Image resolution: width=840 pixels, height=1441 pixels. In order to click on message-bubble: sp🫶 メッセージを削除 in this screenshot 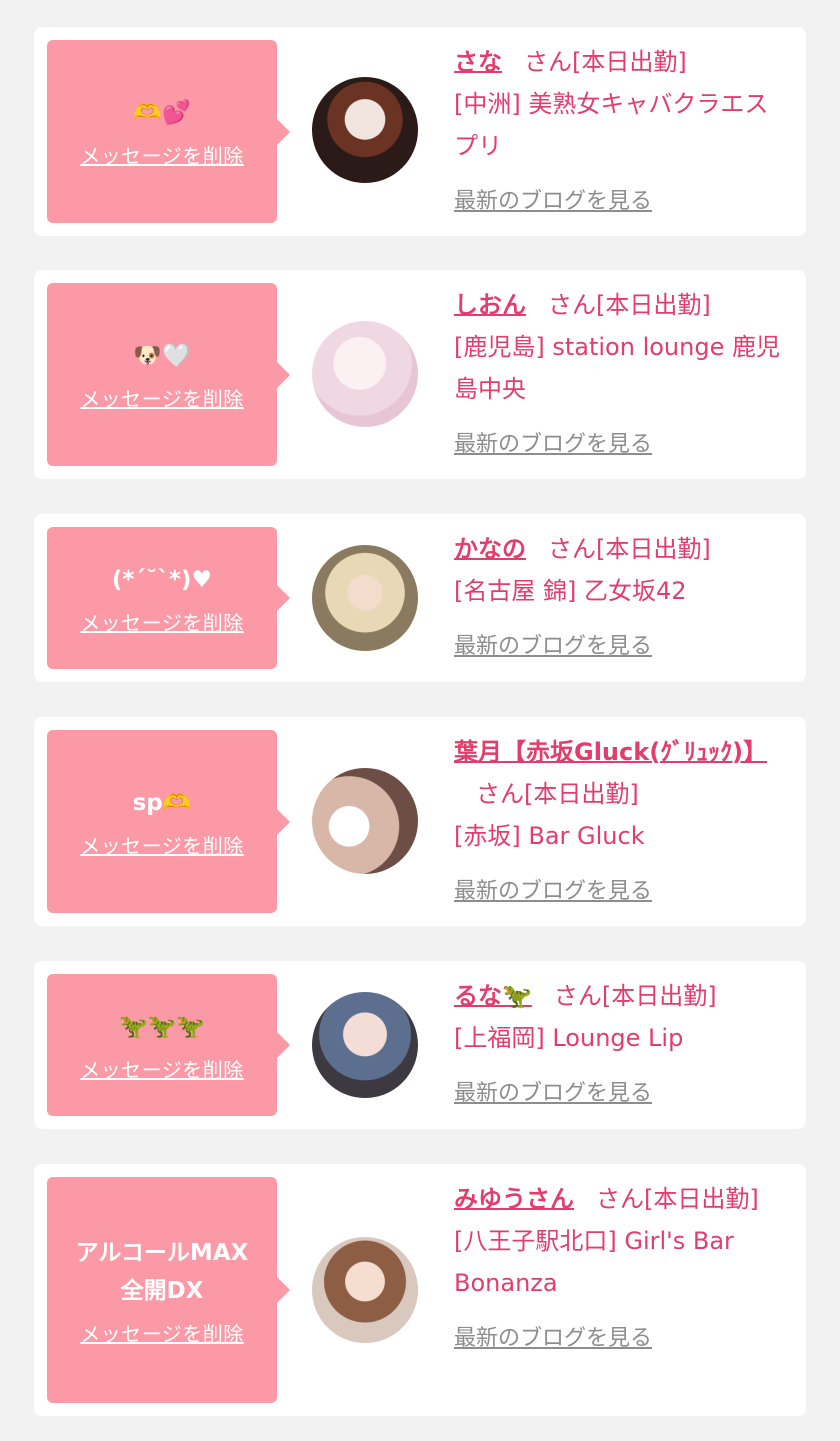, I will do `click(168, 821)`.